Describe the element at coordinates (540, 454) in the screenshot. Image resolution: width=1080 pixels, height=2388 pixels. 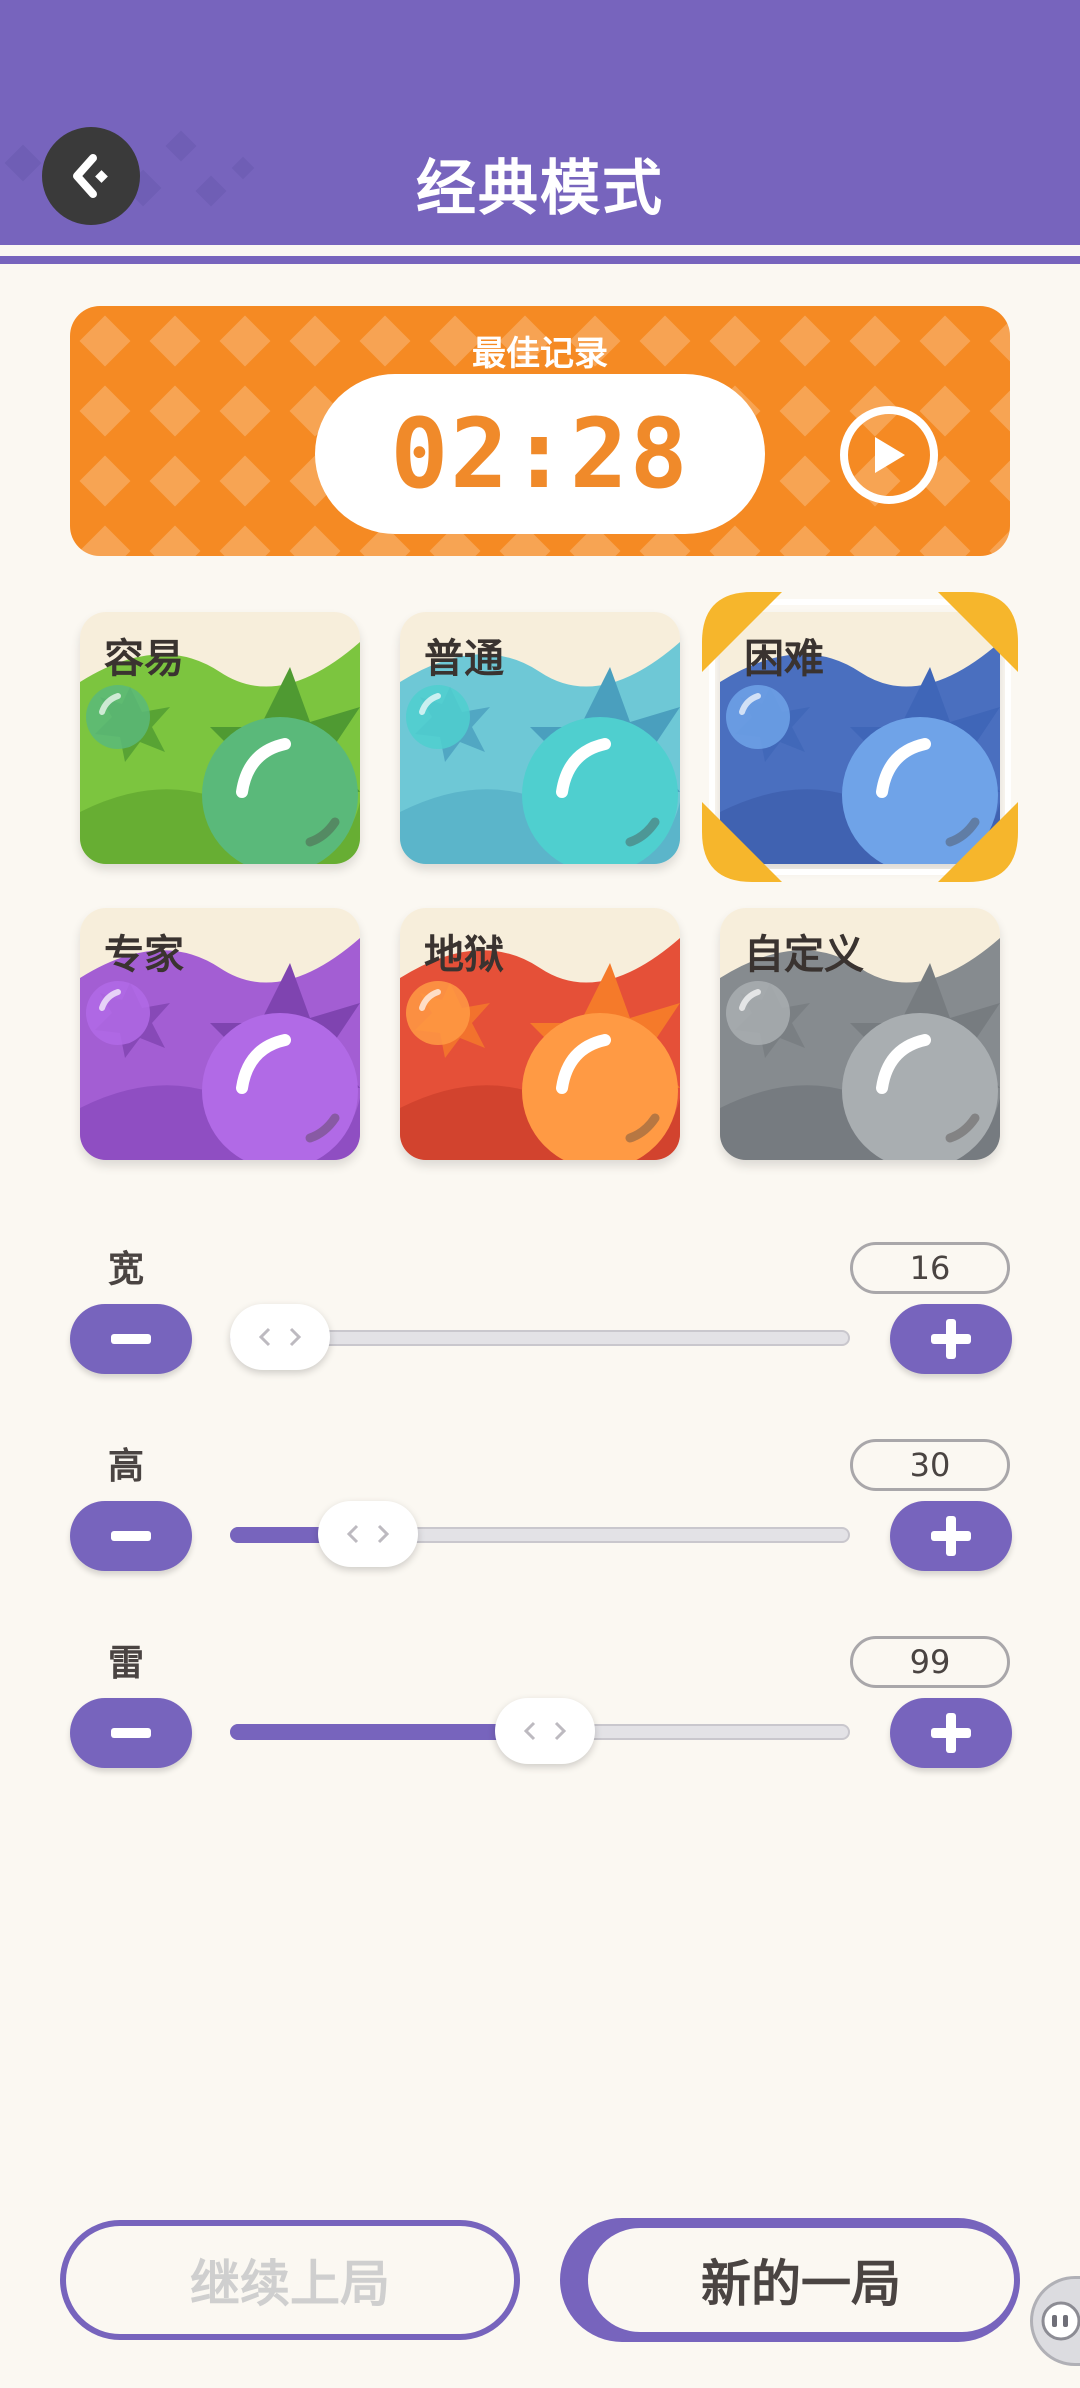
I see `best-record-time: 02:28` at that location.